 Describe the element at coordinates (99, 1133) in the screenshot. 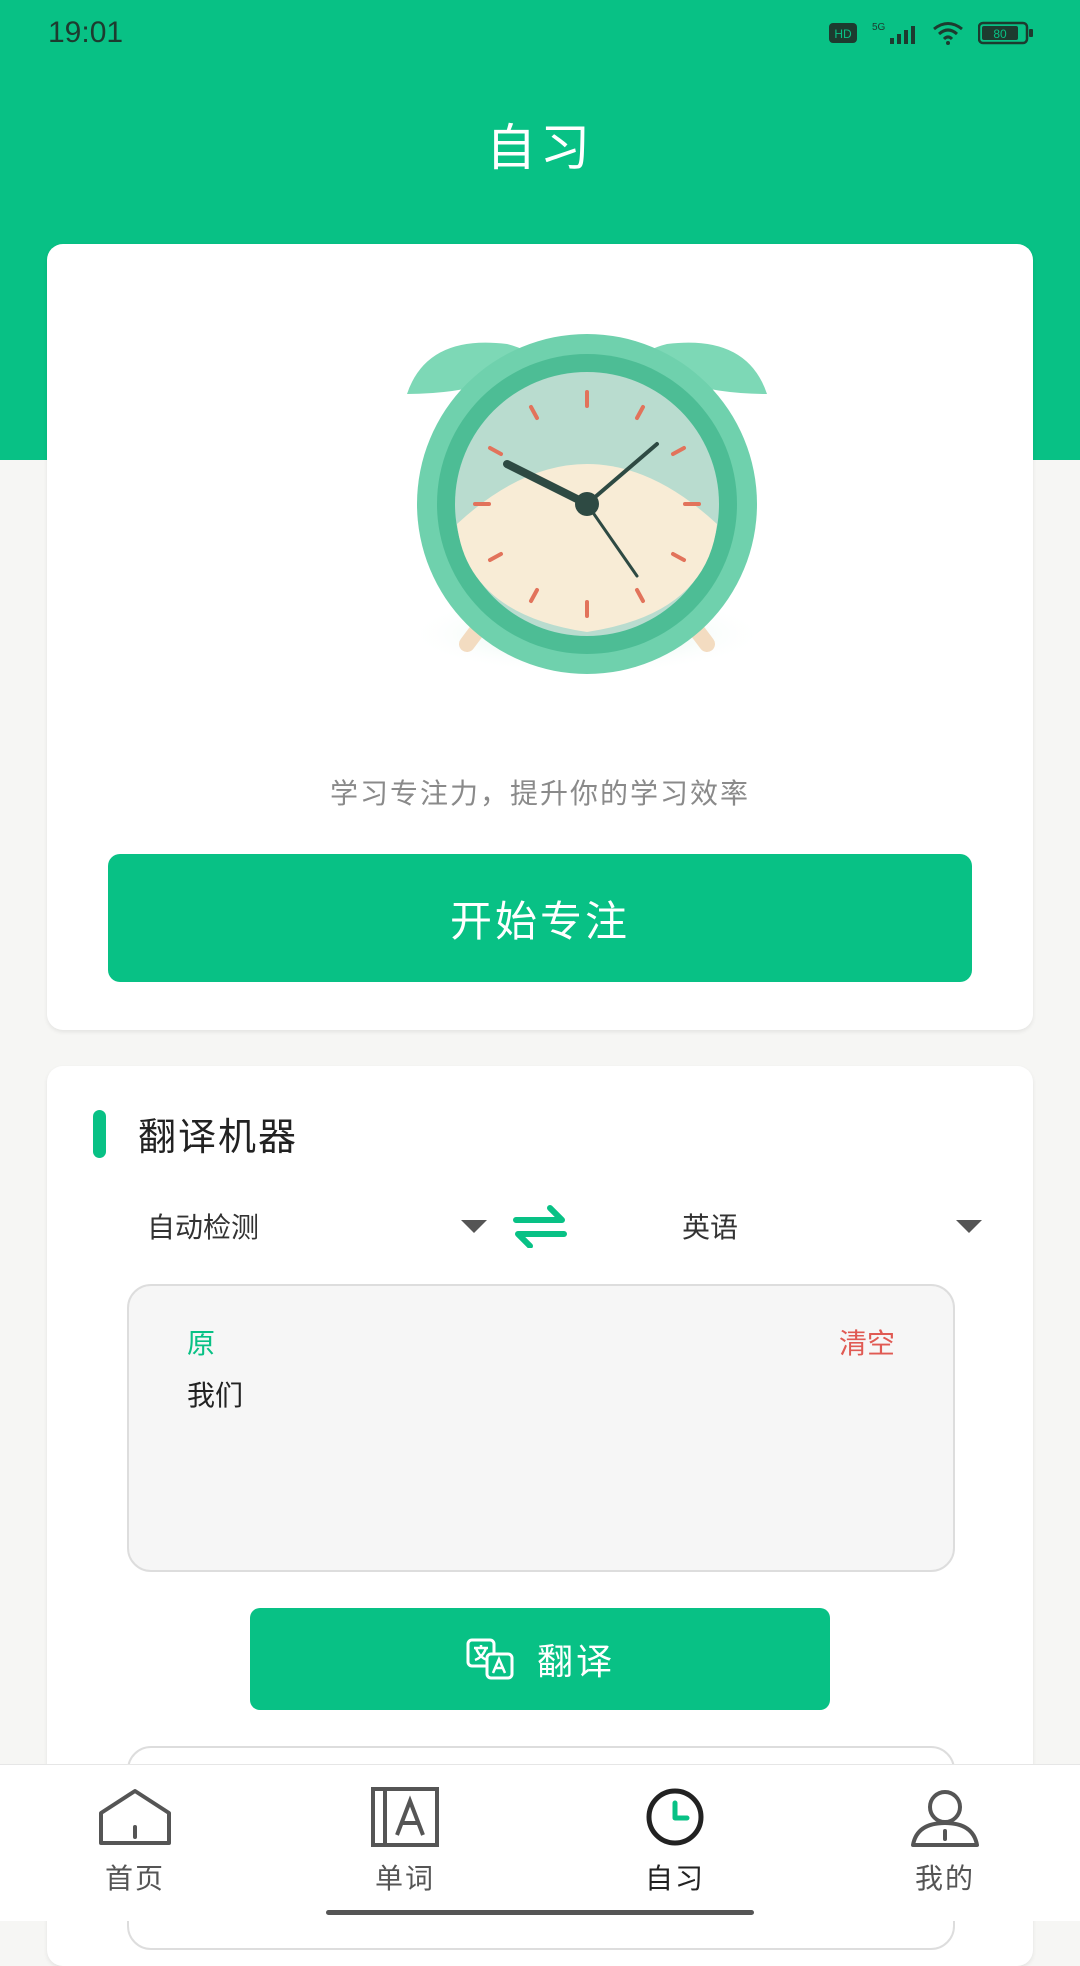

I see `section-accent-bar` at that location.